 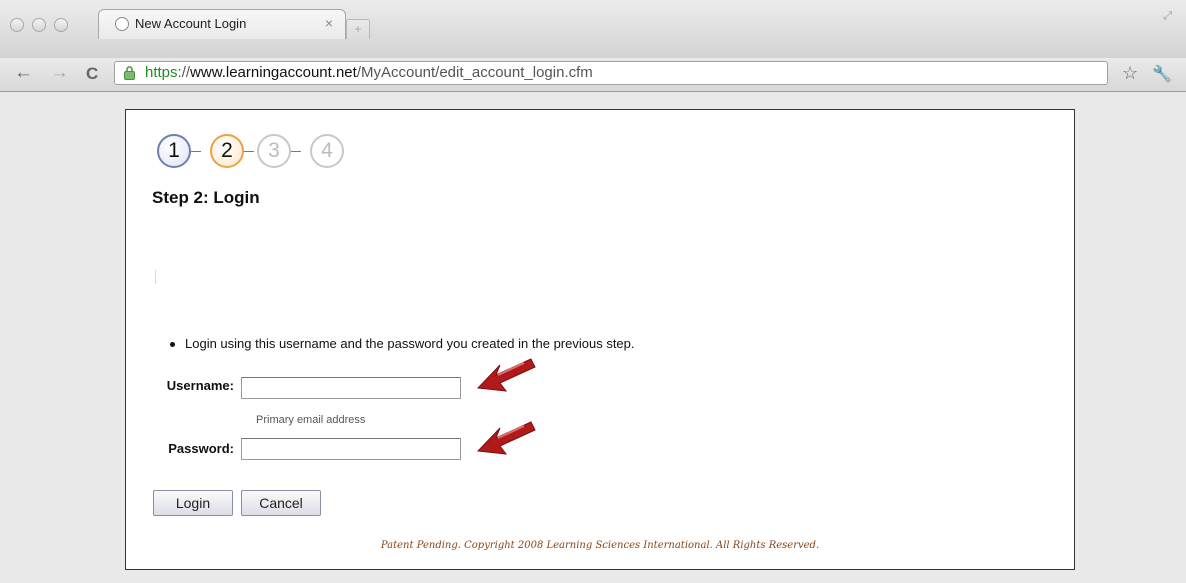 What do you see at coordinates (59, 73) in the screenshot?
I see `forward-arrow-icon: →` at bounding box center [59, 73].